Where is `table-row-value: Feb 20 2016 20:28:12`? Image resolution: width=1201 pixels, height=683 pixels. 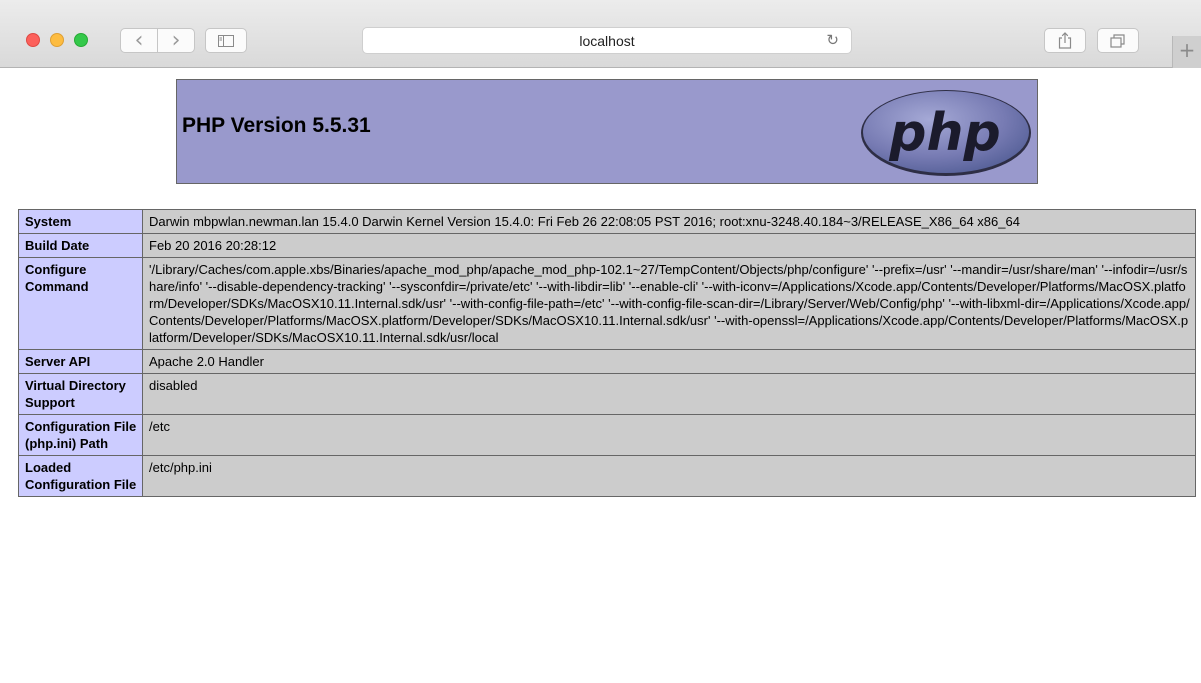 table-row-value: Feb 20 2016 20:28:12 is located at coordinates (669, 245).